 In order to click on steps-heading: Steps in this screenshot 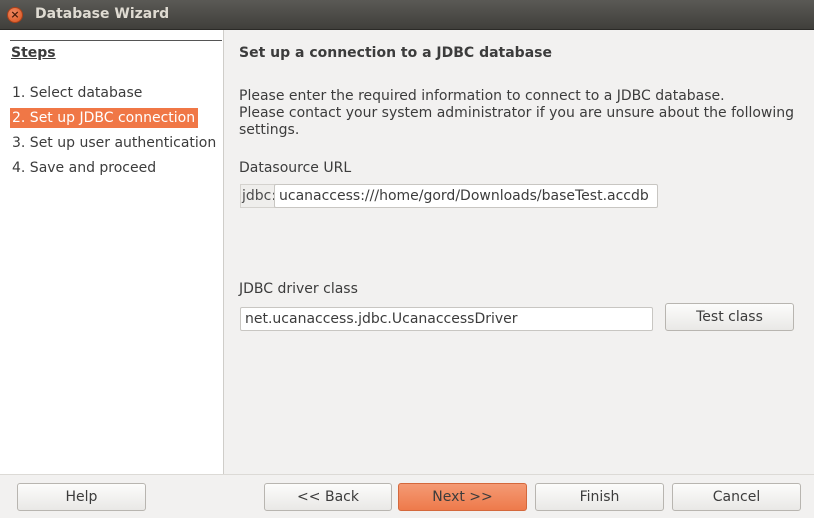, I will do `click(33, 53)`.